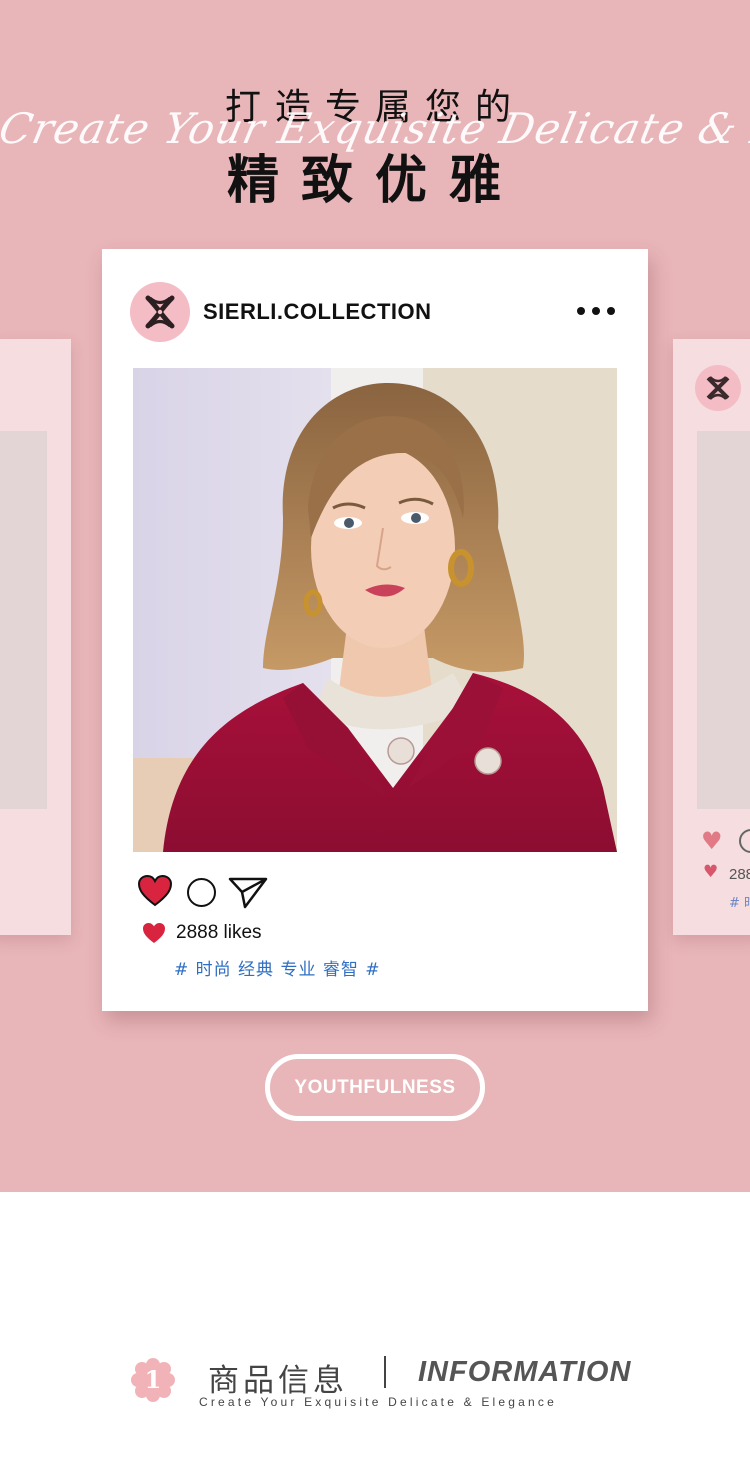 The width and height of the screenshot is (750, 1461). Describe the element at coordinates (153, 1379) in the screenshot. I see `section-number: 1` at that location.